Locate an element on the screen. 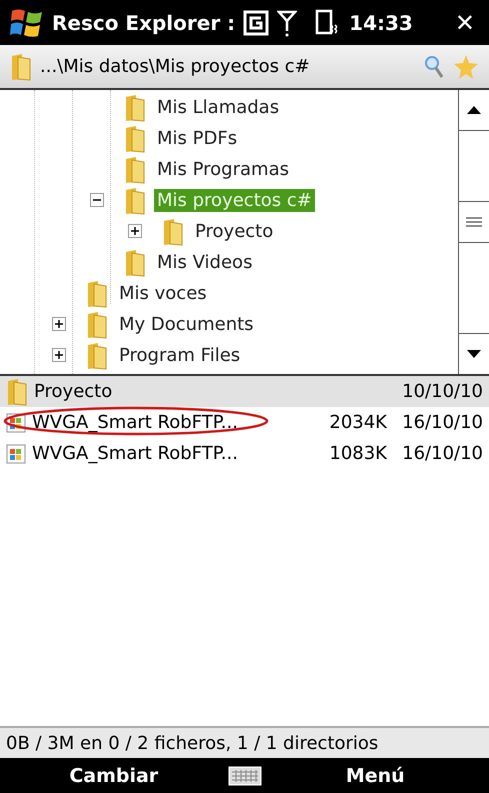  signal-antenna-icon is located at coordinates (287, 22).